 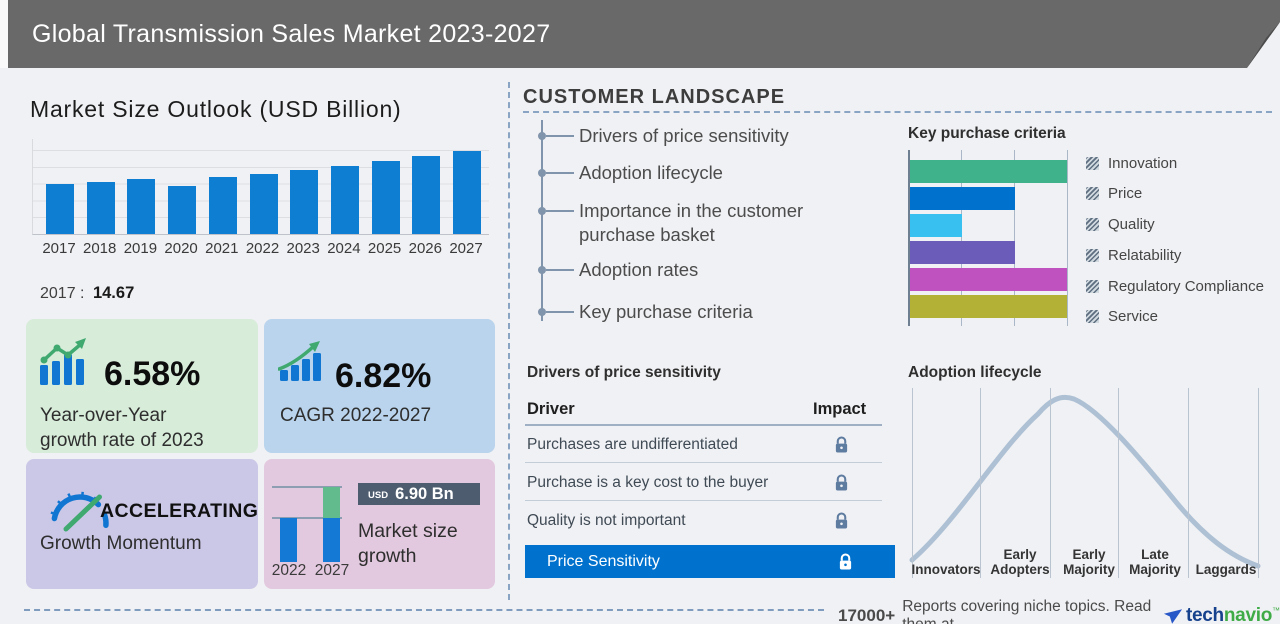 What do you see at coordinates (509, 341) in the screenshot?
I see `section-divider` at bounding box center [509, 341].